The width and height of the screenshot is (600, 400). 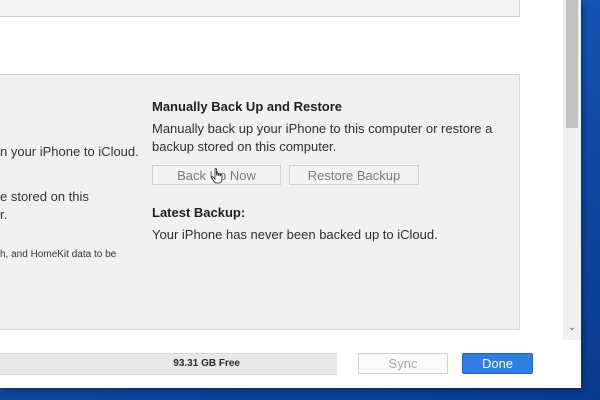 I want to click on free-space-label: 93.31 GB Free, so click(x=206, y=363).